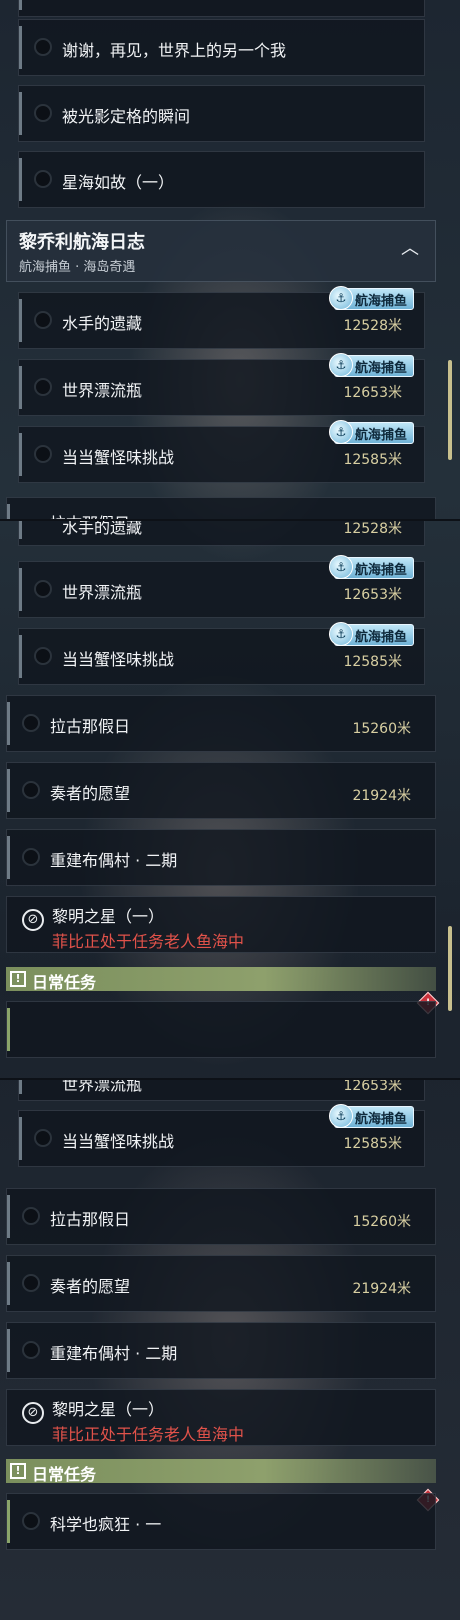 The image size is (460, 1620). Describe the element at coordinates (221, 113) in the screenshot. I see `quest-item: 被光影定格的瞬间` at that location.